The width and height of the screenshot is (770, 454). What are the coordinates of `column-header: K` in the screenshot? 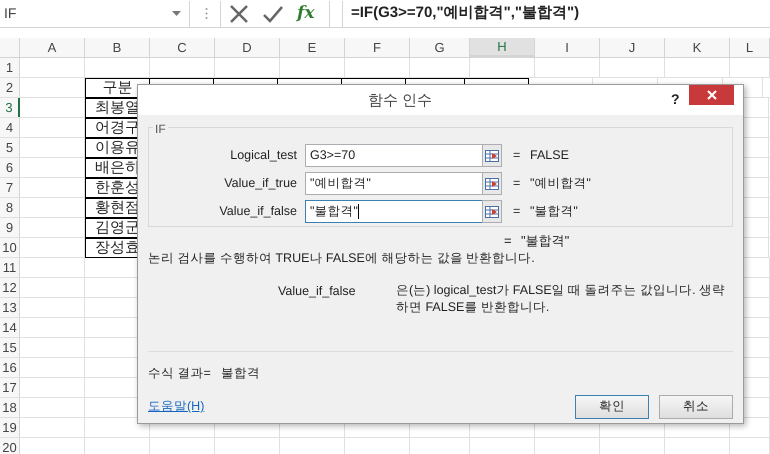 It's located at (697, 47).